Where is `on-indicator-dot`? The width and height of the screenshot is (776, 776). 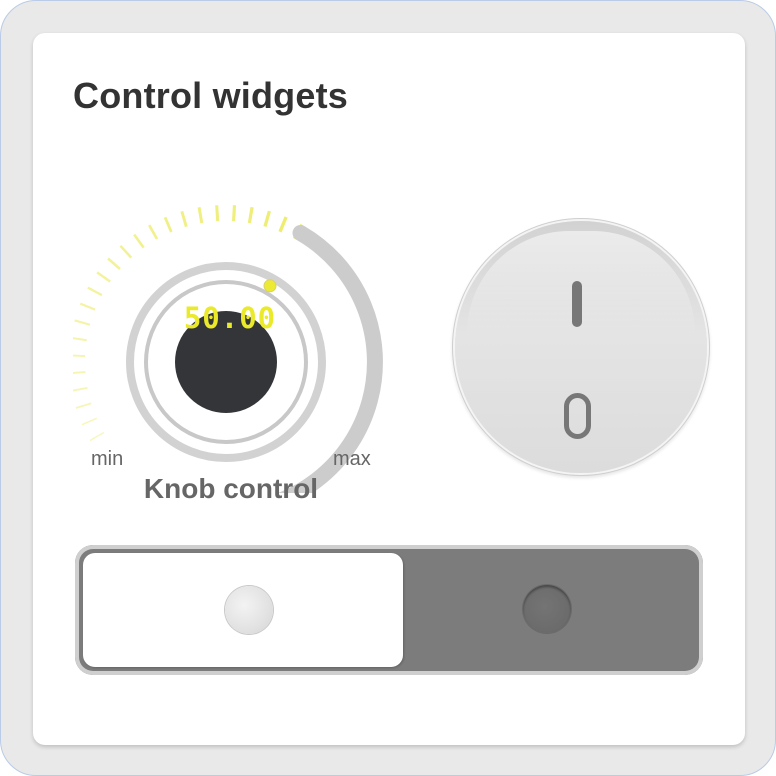 on-indicator-dot is located at coordinates (547, 609).